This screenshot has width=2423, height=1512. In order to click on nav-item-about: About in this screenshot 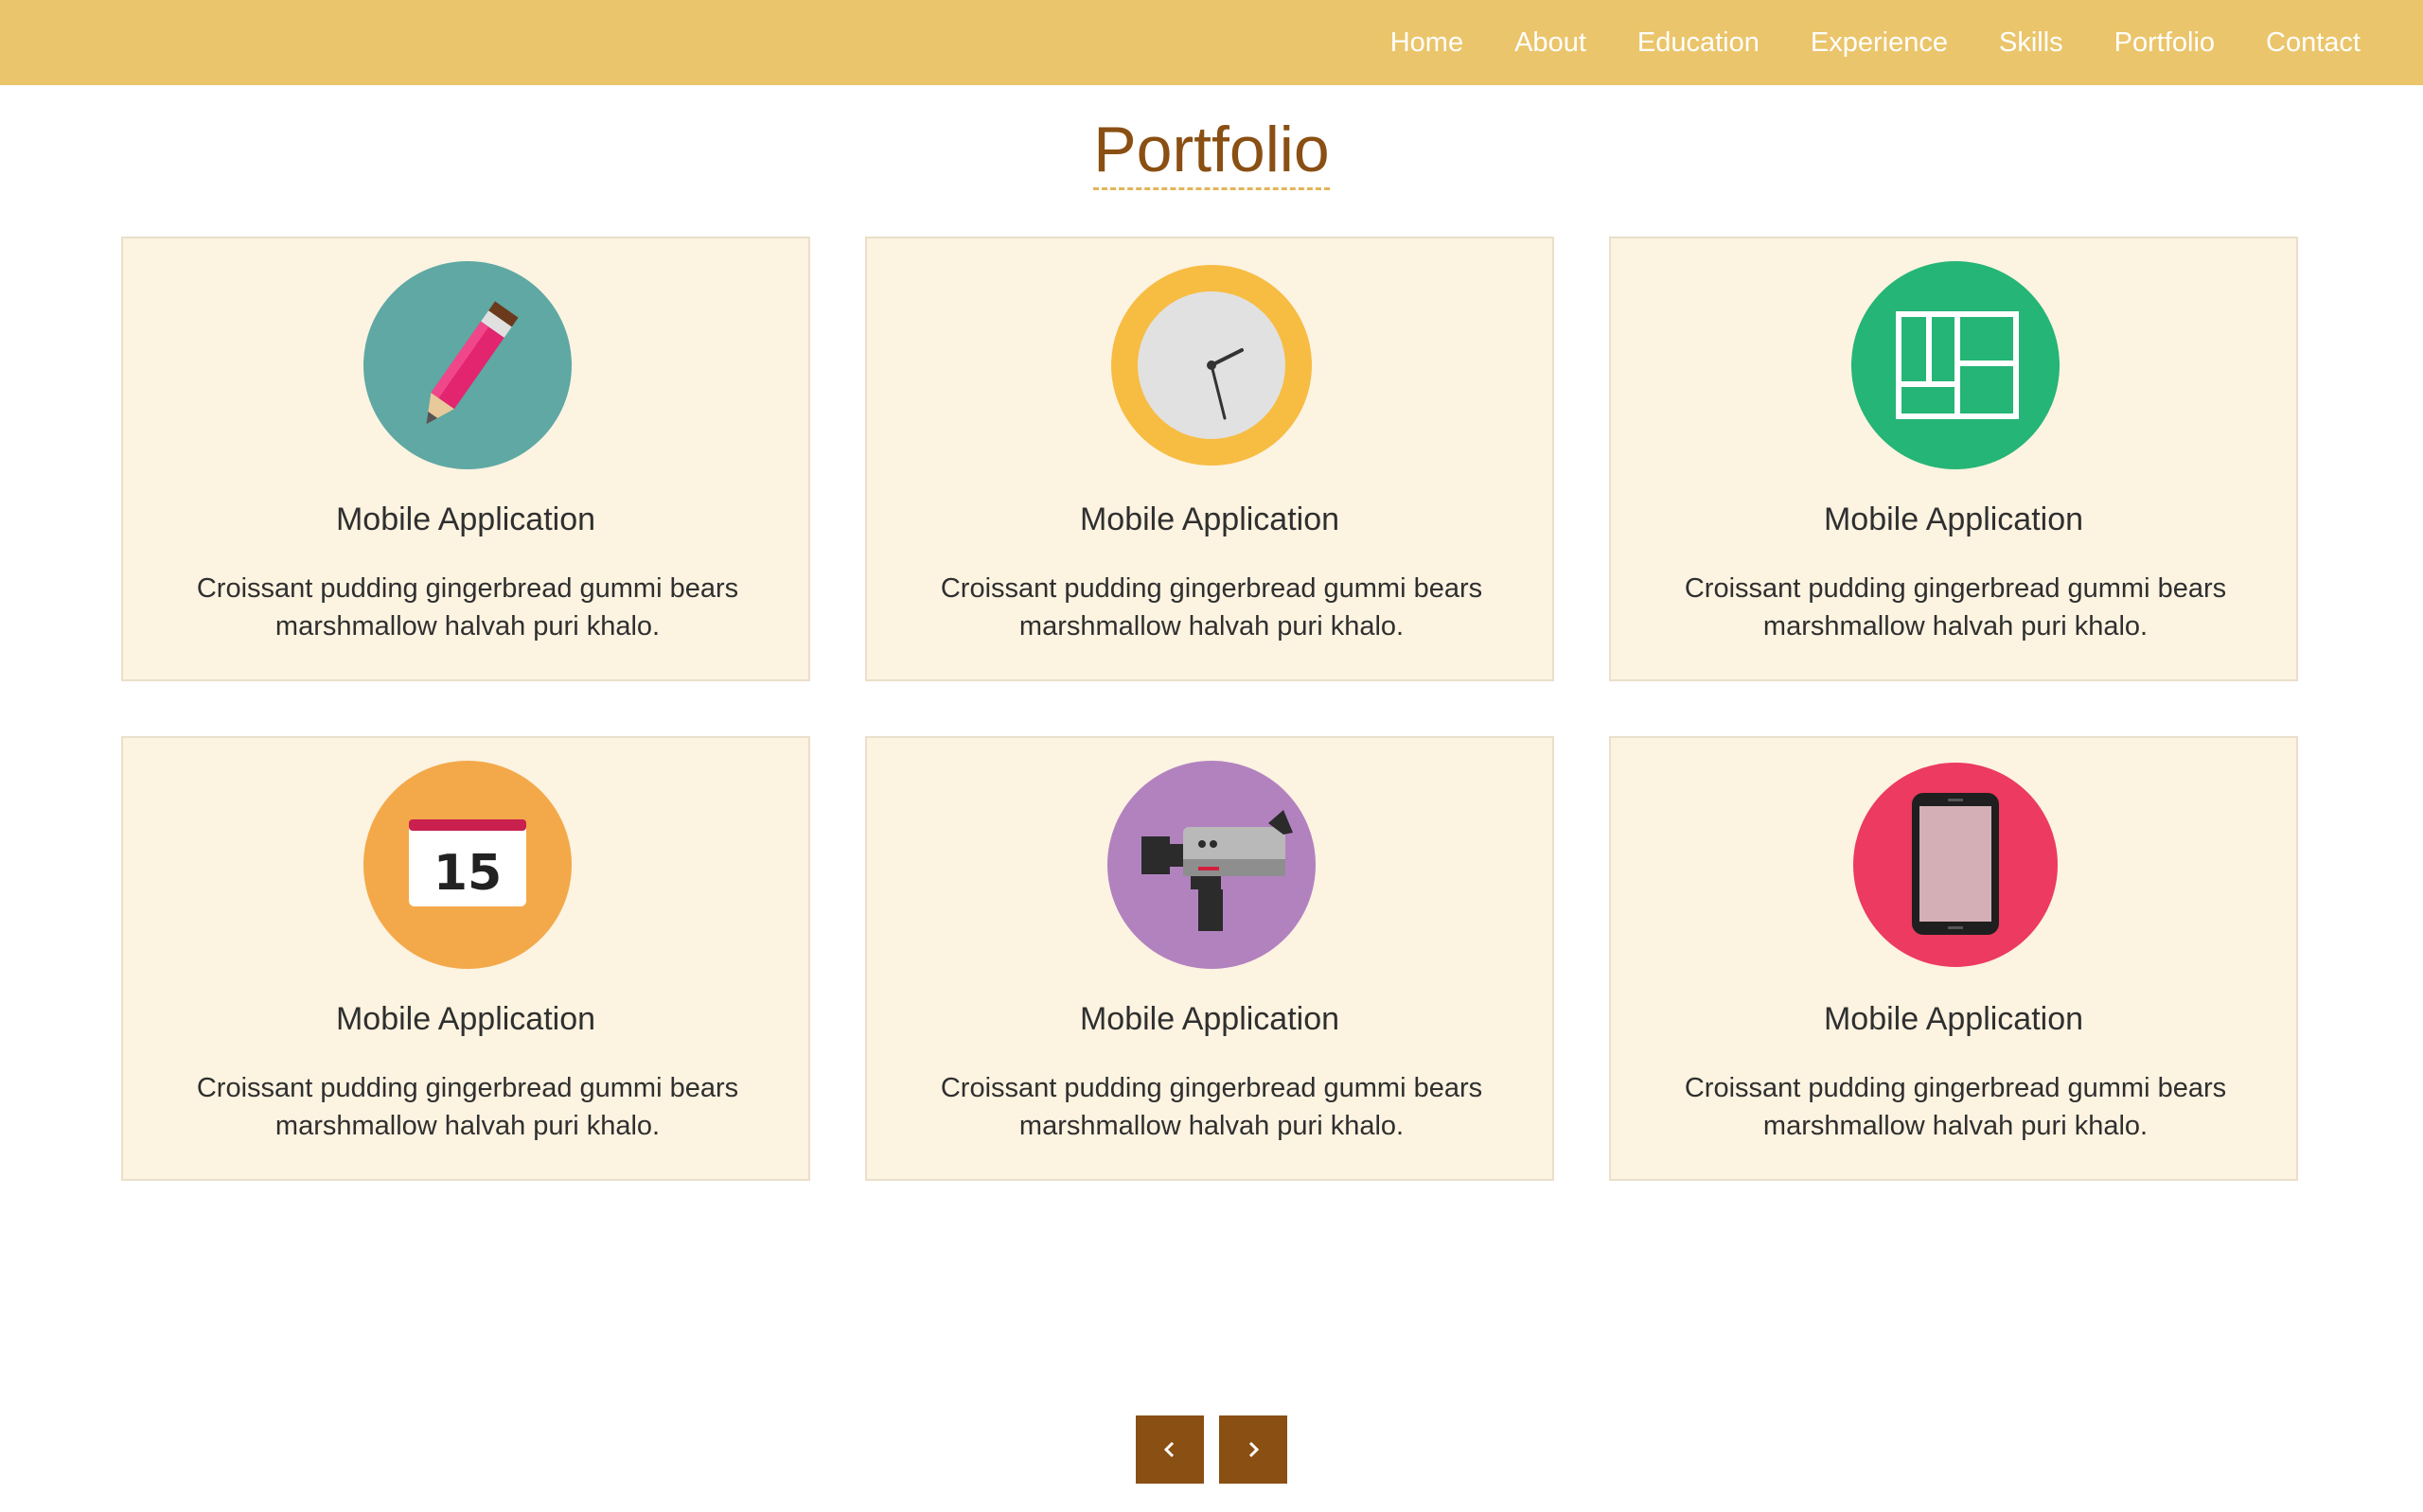, I will do `click(1550, 43)`.